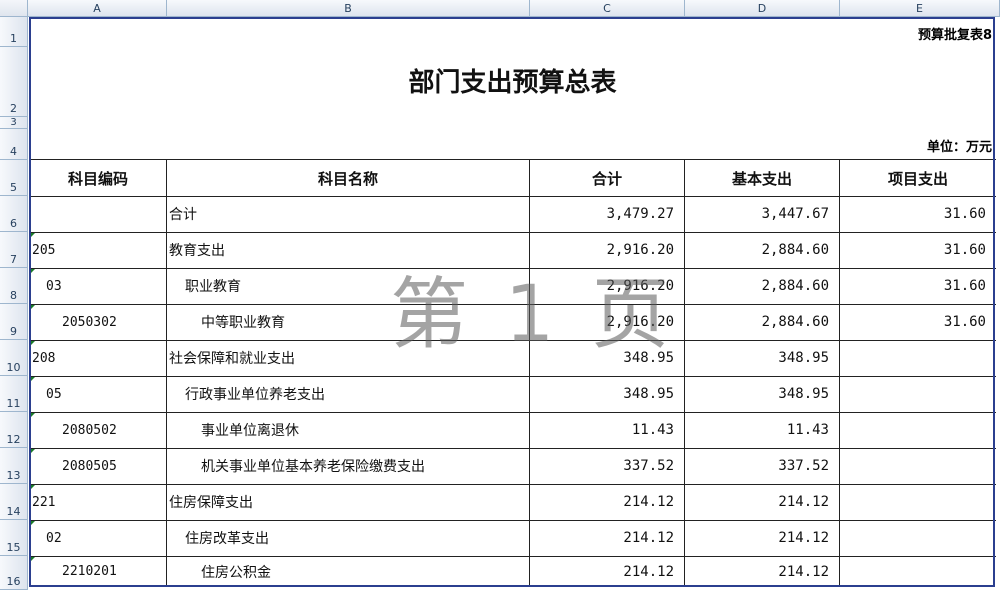  What do you see at coordinates (348, 430) in the screenshot?
I see `cell-name: 事业单位离退休` at bounding box center [348, 430].